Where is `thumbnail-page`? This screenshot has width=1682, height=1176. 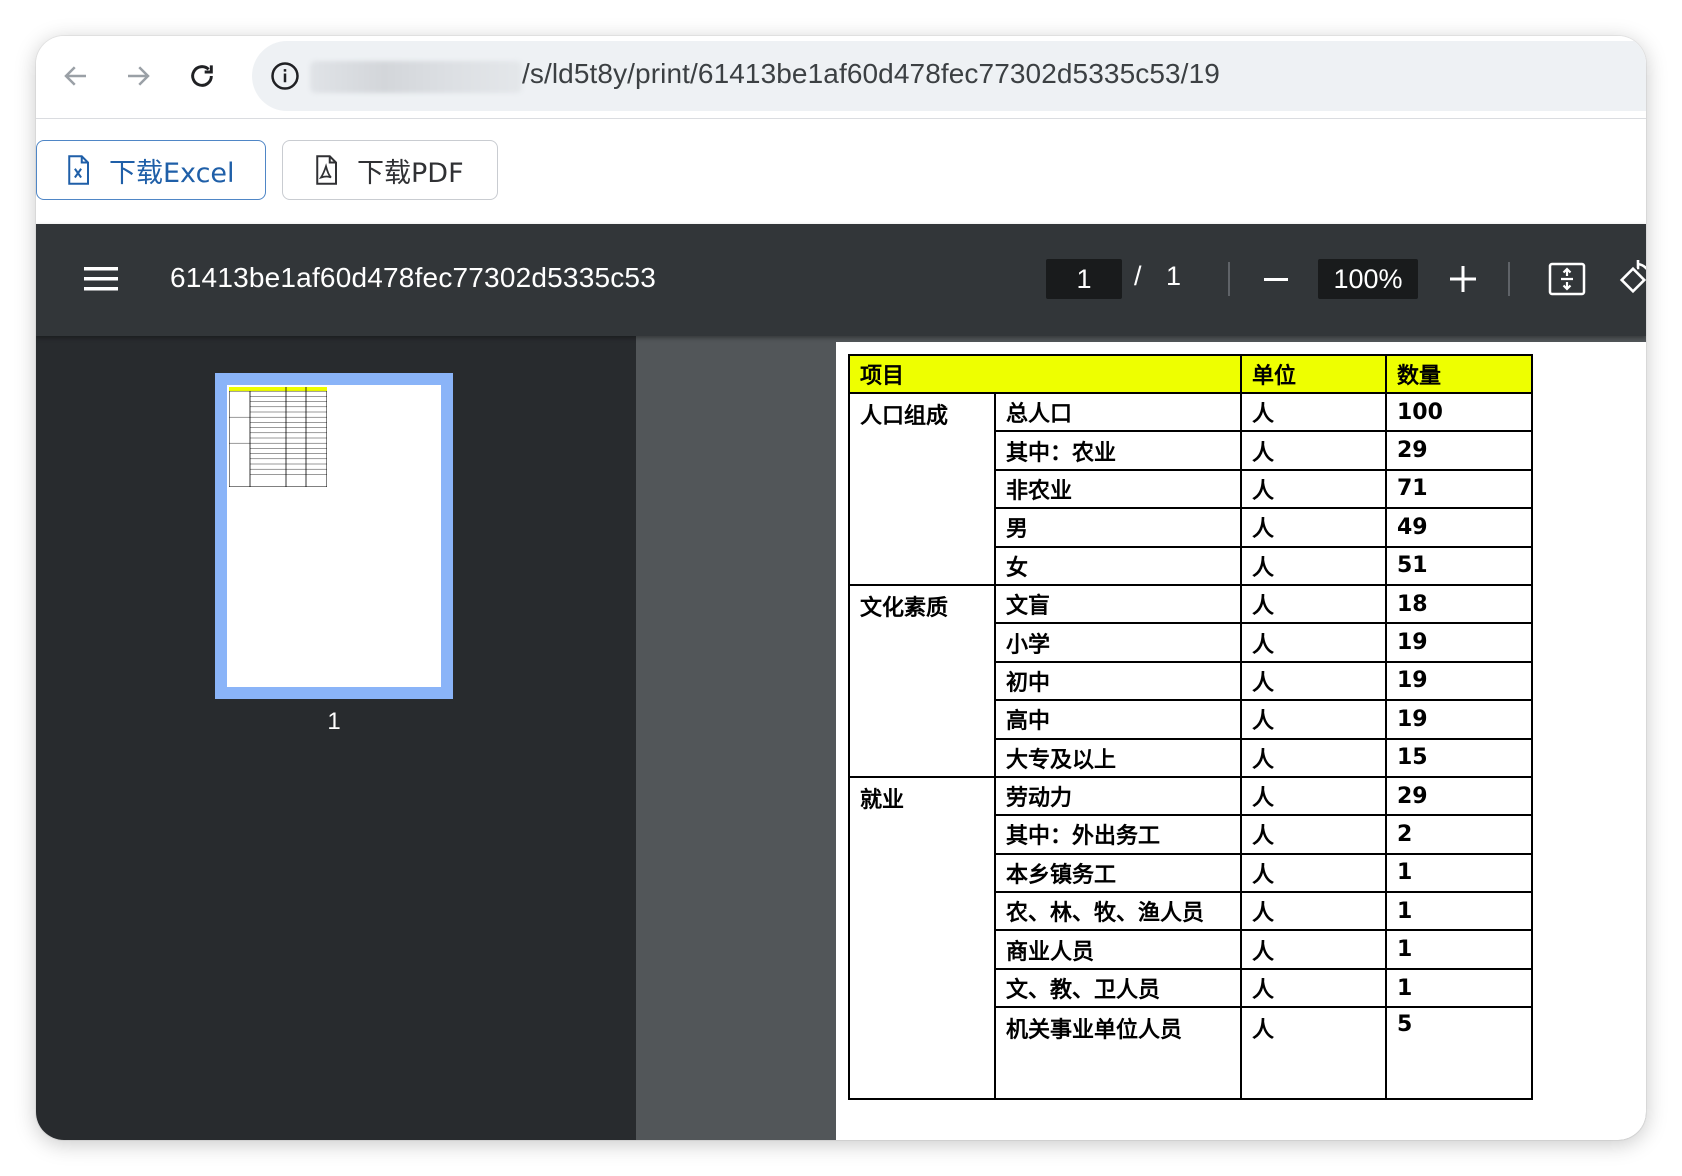 thumbnail-page is located at coordinates (334, 536).